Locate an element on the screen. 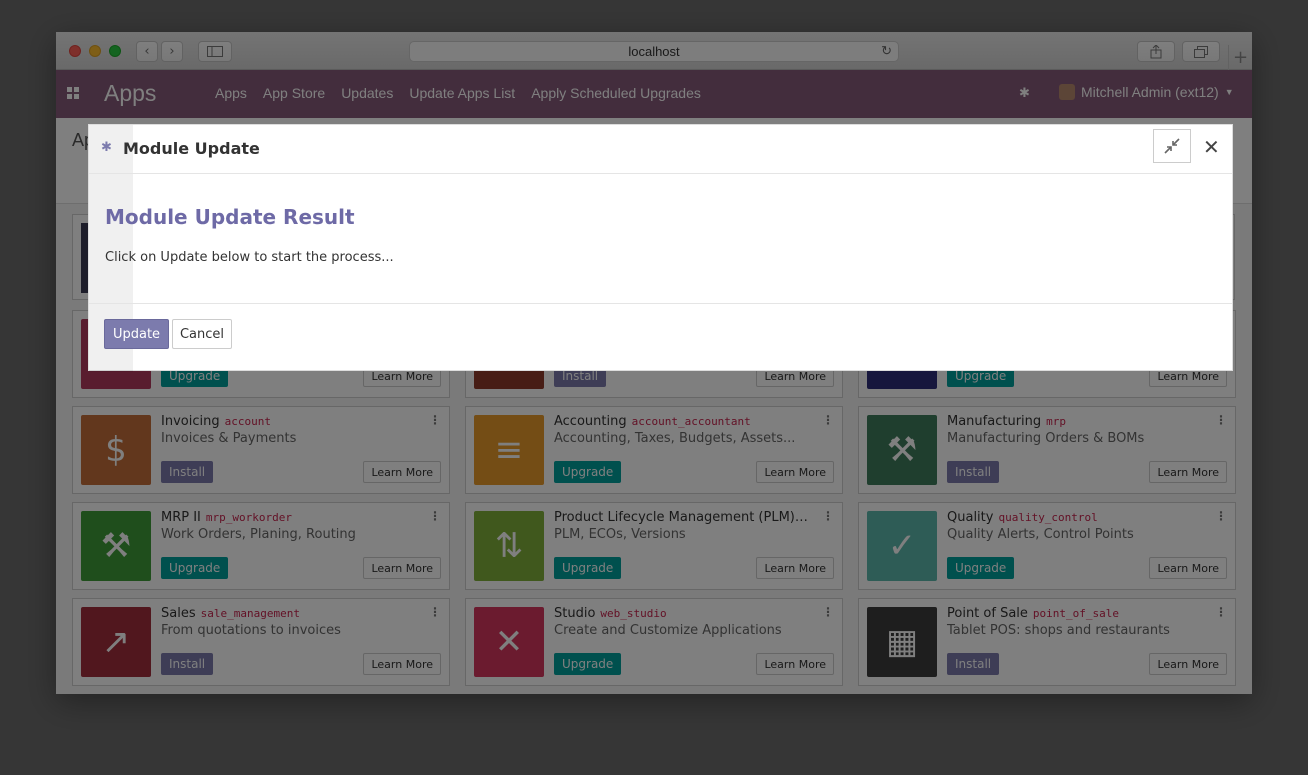  bug-icon: ✱ is located at coordinates (106, 147).